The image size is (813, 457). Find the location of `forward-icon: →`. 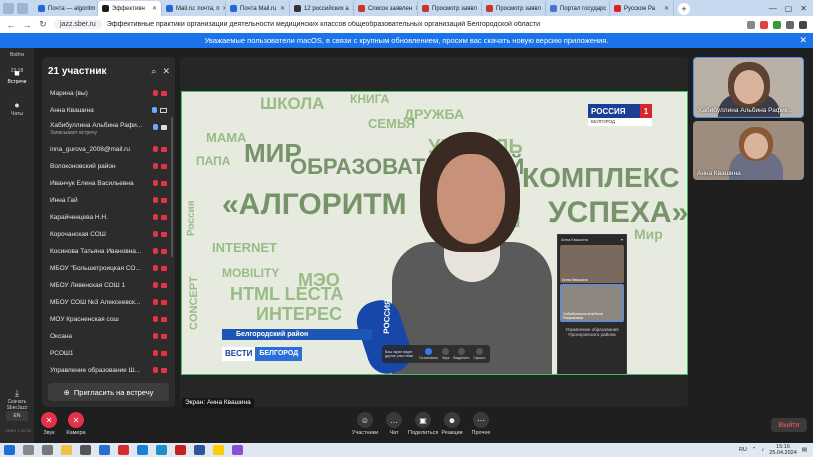

forward-icon: → is located at coordinates (27, 25).